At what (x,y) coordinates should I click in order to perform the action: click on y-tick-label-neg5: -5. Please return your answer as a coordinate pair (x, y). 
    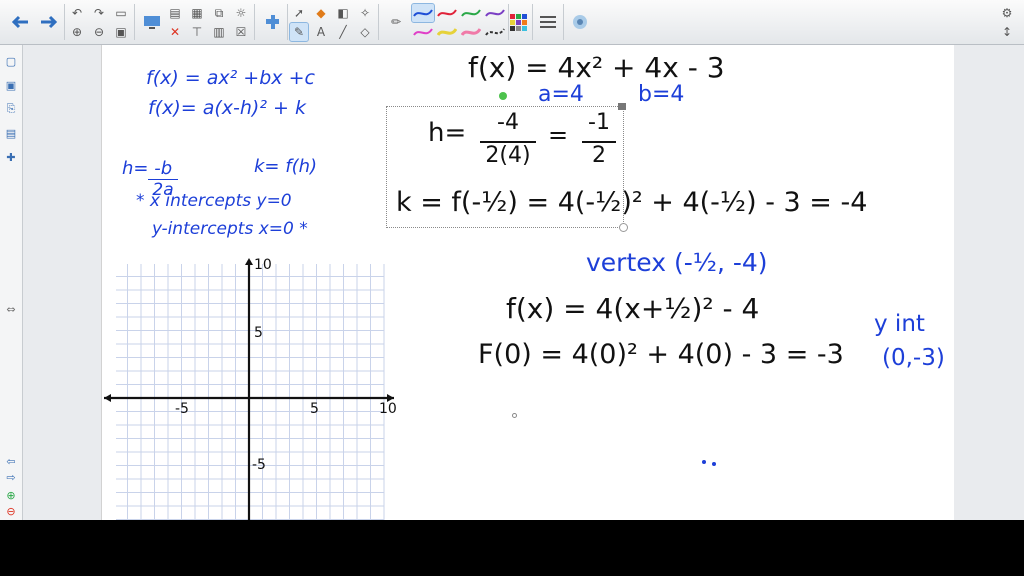
    Looking at the image, I should click on (259, 465).